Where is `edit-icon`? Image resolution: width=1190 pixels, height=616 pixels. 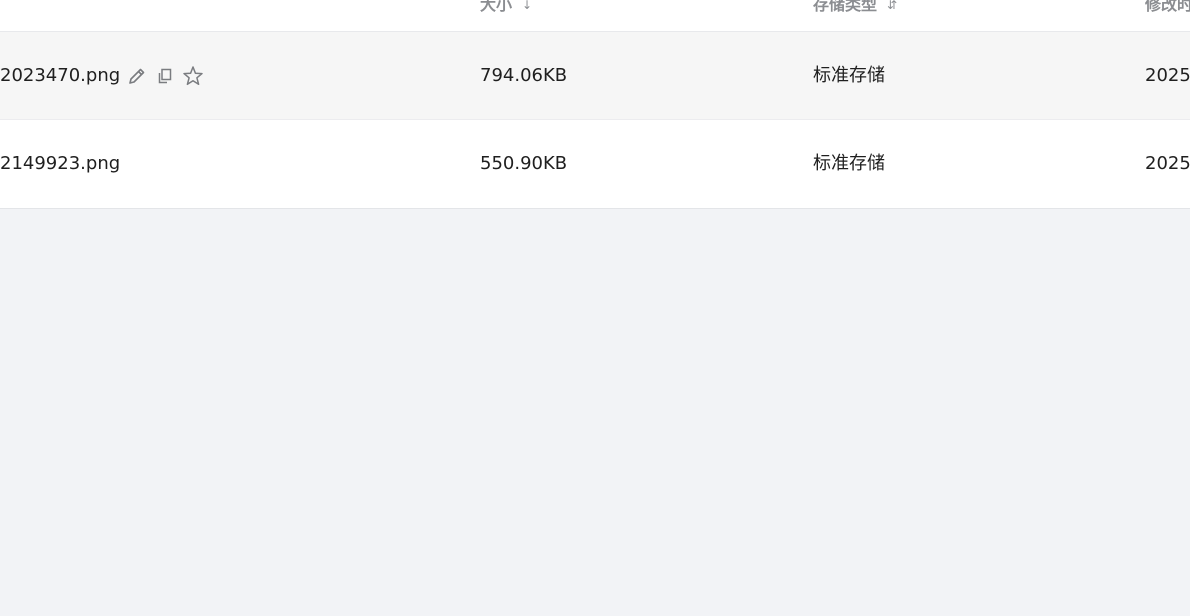 edit-icon is located at coordinates (137, 76).